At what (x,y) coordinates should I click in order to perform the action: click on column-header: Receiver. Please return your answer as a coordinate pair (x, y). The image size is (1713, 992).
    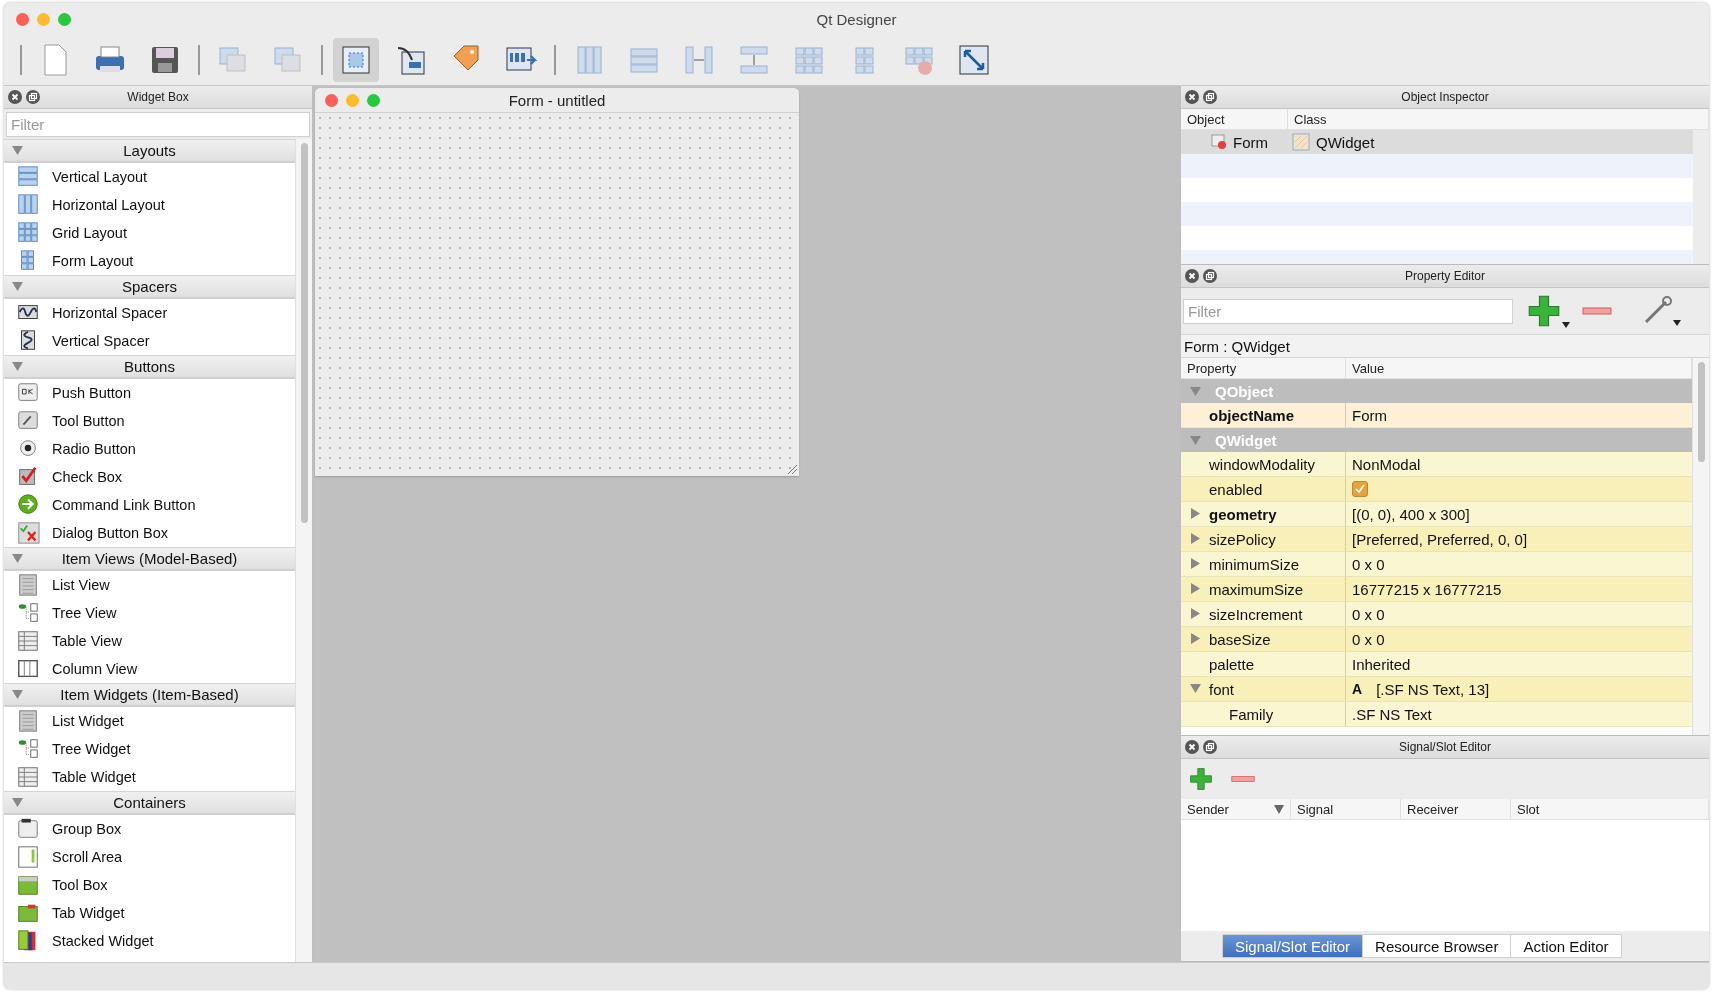
    Looking at the image, I should click on (1456, 809).